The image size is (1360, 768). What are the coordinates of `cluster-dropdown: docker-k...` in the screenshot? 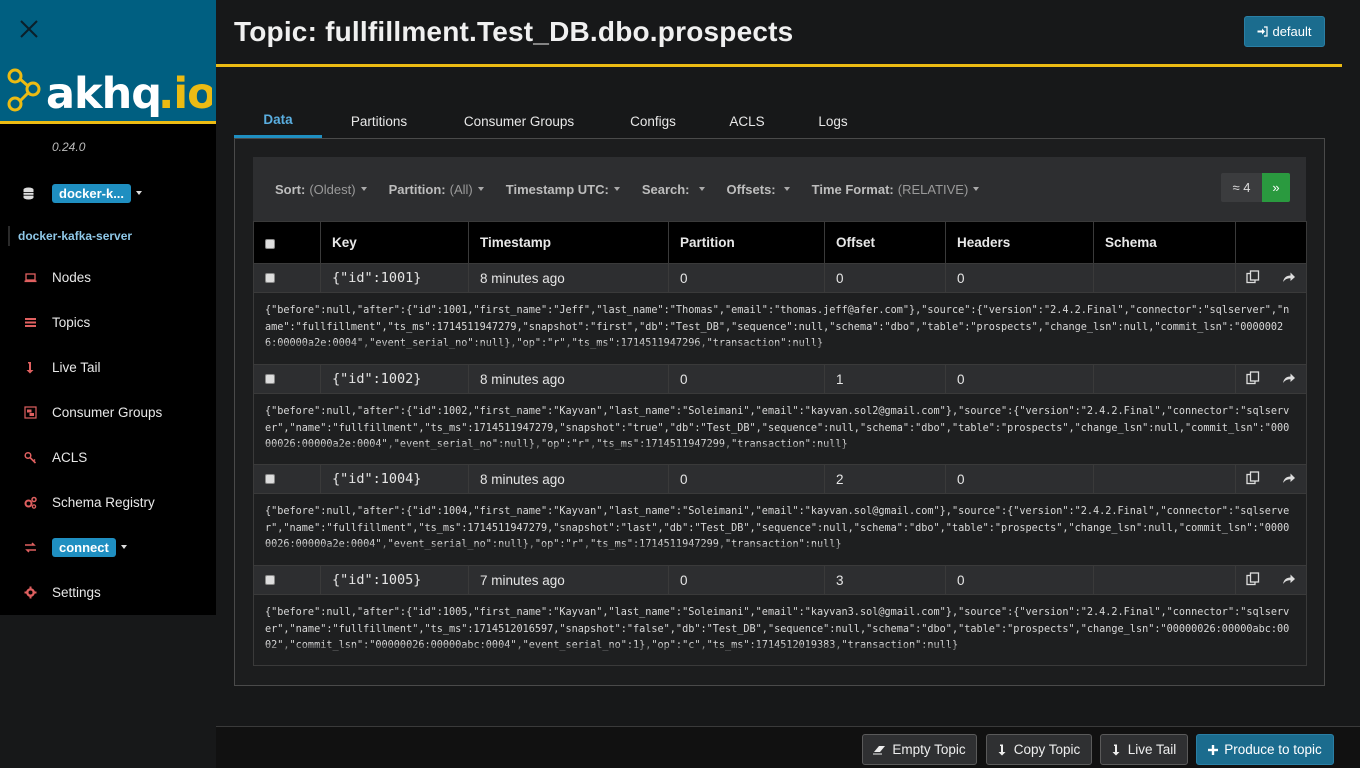 It's located at (92, 193).